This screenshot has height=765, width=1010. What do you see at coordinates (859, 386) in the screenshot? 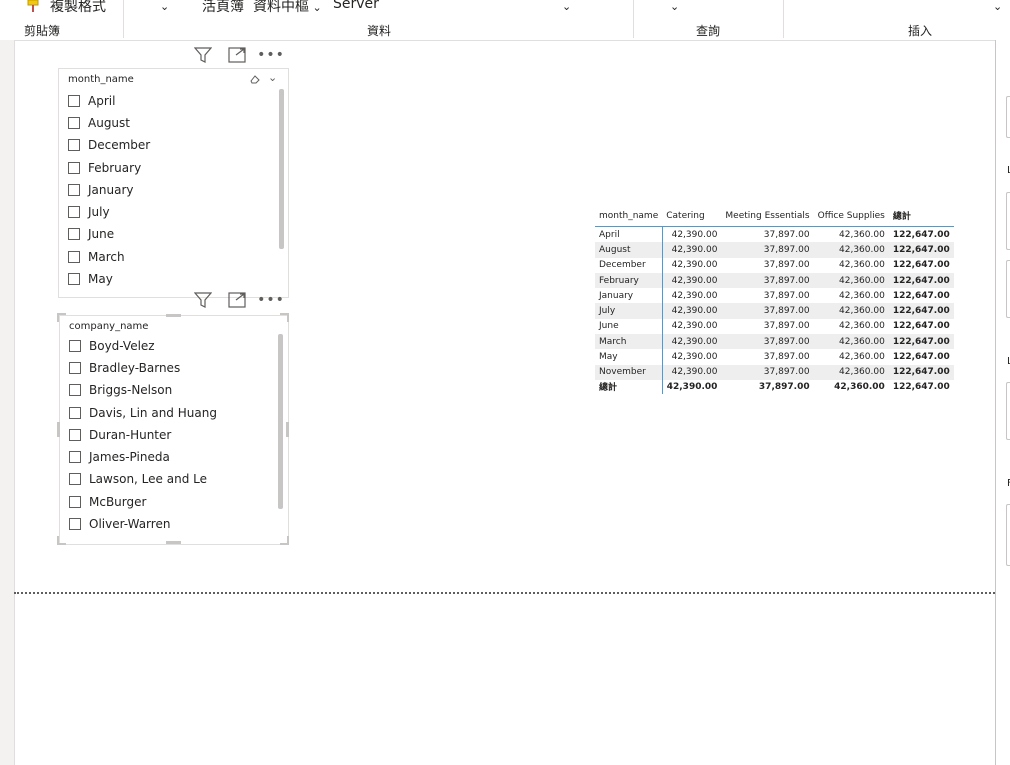
I see `total-cell: 42,360.00` at bounding box center [859, 386].